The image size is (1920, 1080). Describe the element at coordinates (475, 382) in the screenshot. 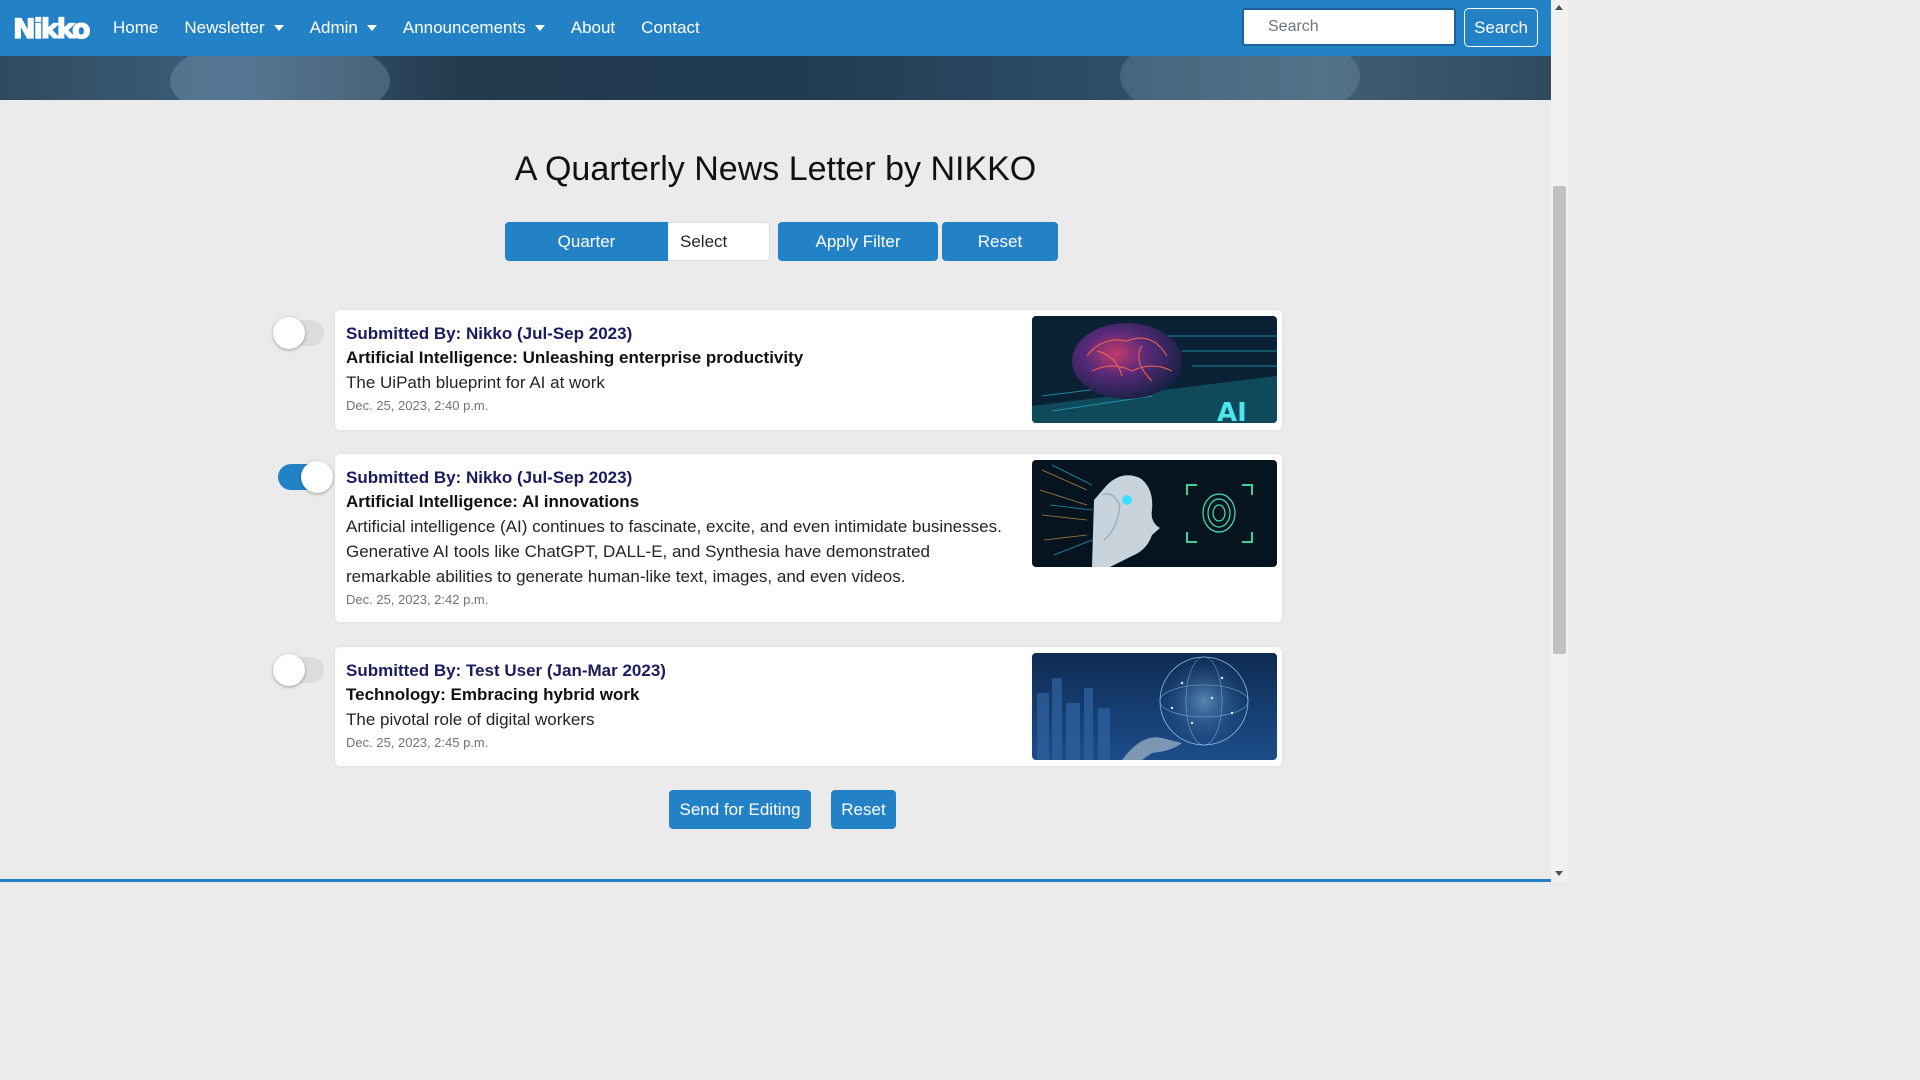

I see `card-body: The UiPath blueprint for AI at work` at that location.